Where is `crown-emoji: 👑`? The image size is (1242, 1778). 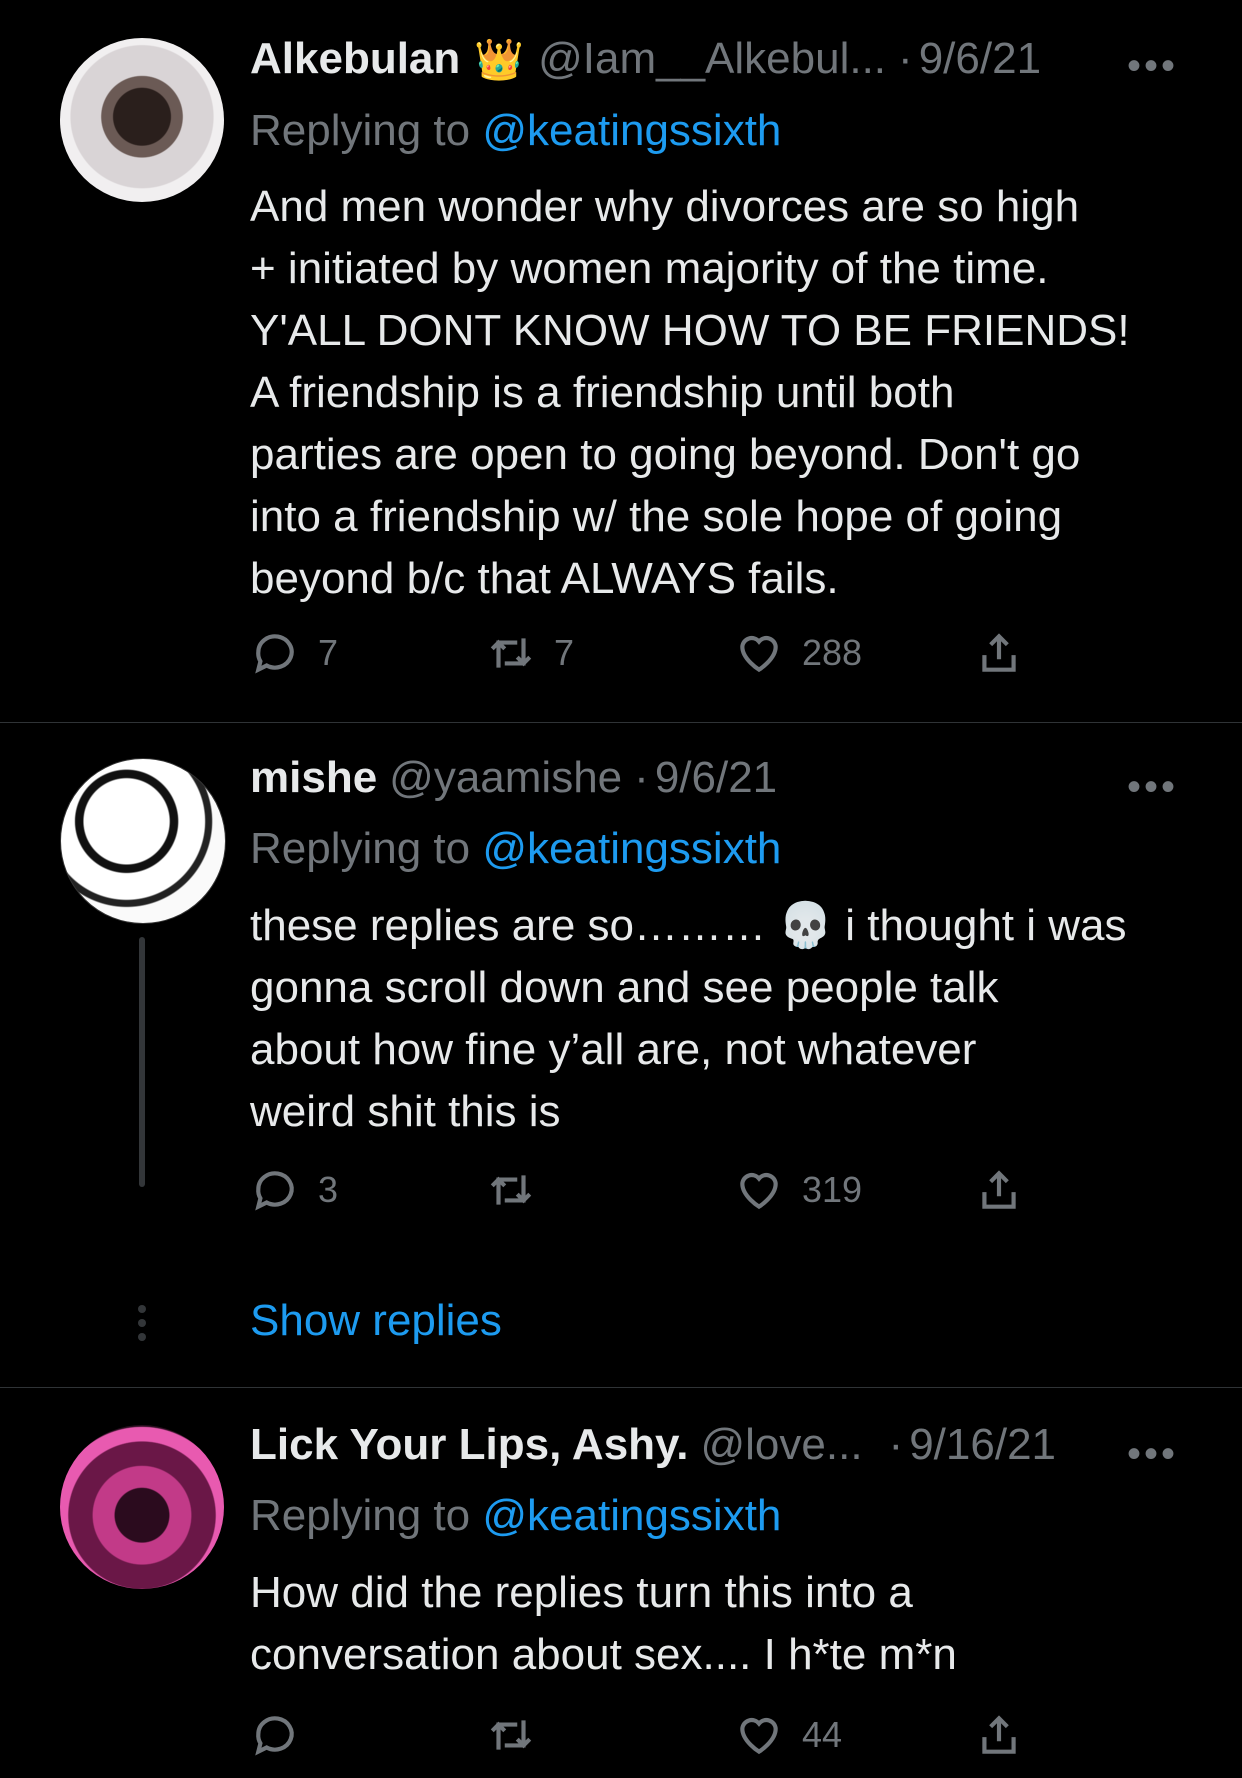
crown-emoji: 👑 is located at coordinates (499, 60).